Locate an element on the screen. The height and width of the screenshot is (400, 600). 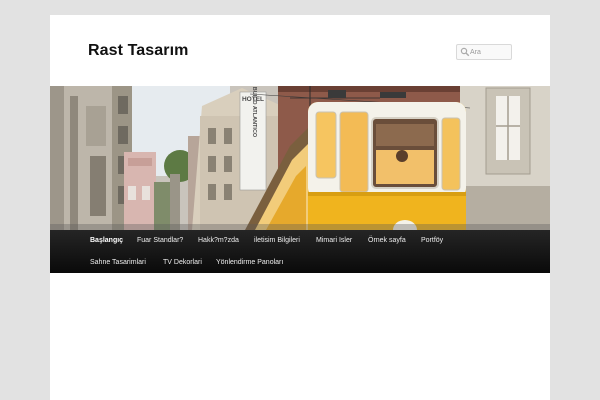
nav-item-yonlendirme-panolari: Yönlendirme Panoları is located at coordinates (249, 262).